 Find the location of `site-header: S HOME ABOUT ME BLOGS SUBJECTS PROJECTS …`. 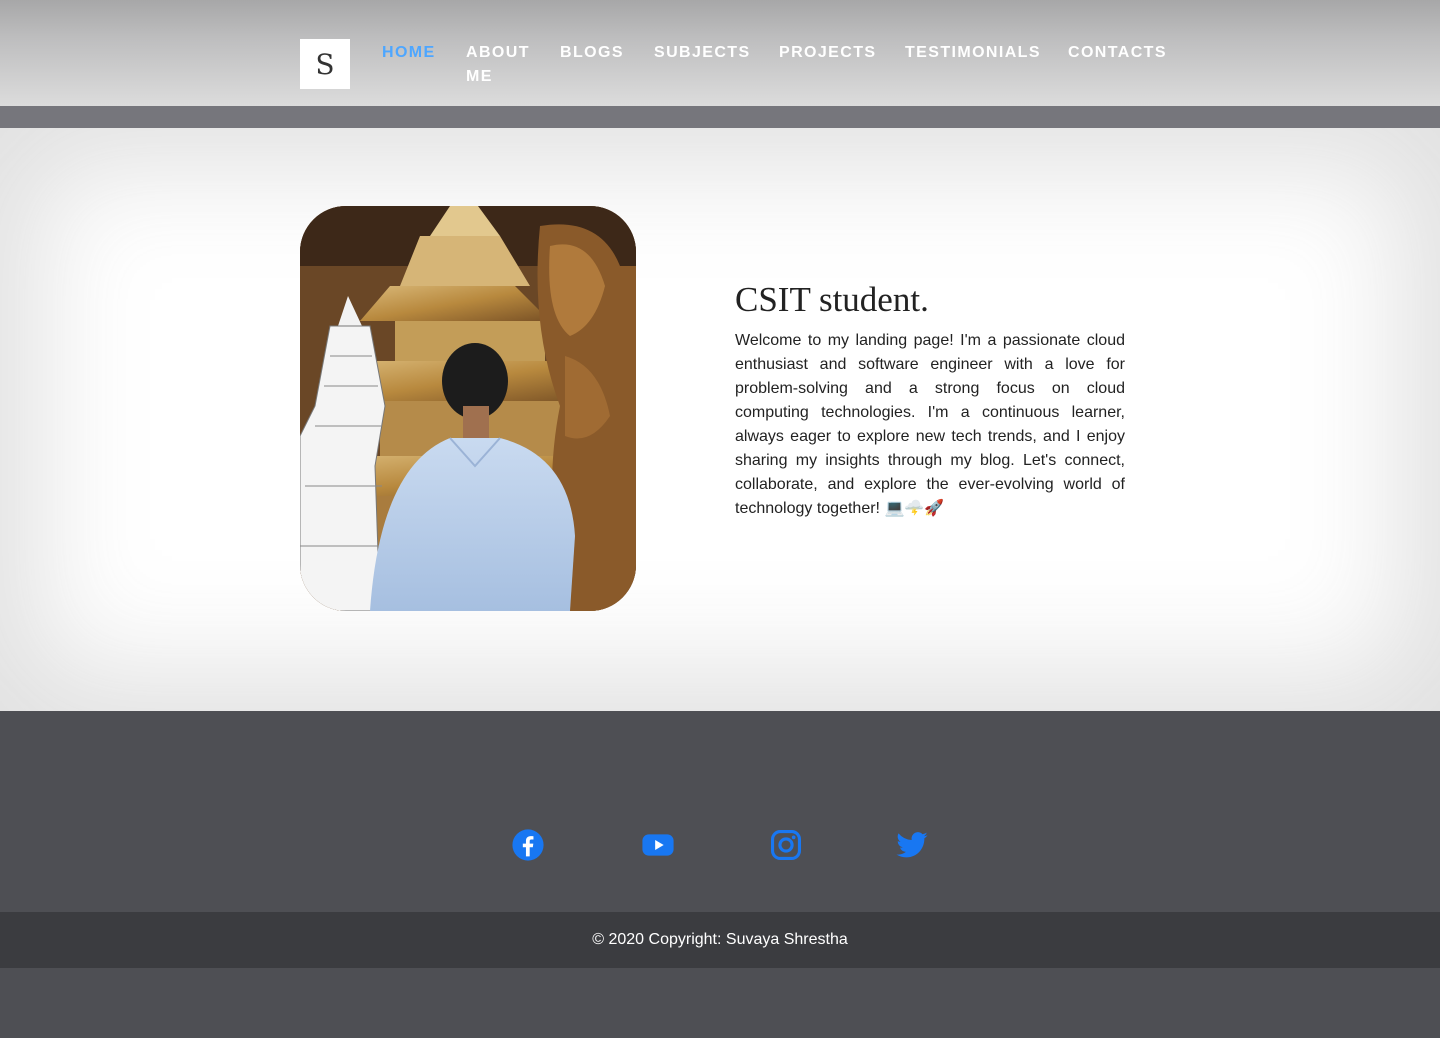

site-header: S HOME ABOUT ME BLOGS SUBJECTS PROJECTS … is located at coordinates (720, 53).